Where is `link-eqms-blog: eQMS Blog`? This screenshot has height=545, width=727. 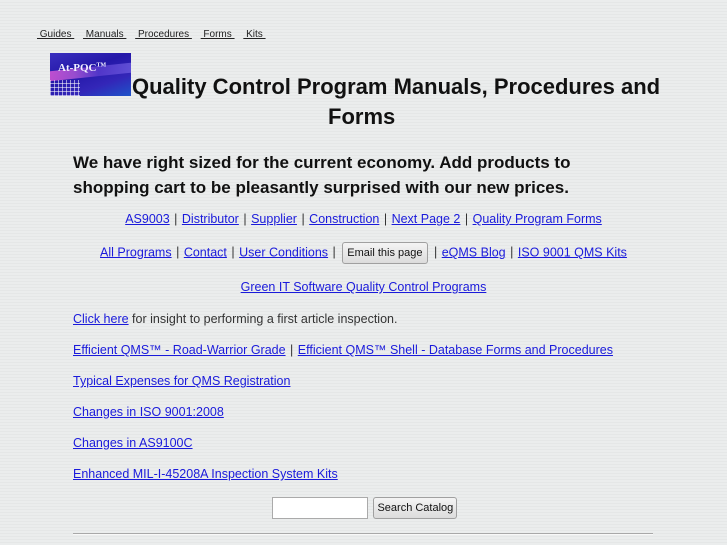 link-eqms-blog: eQMS Blog is located at coordinates (474, 252).